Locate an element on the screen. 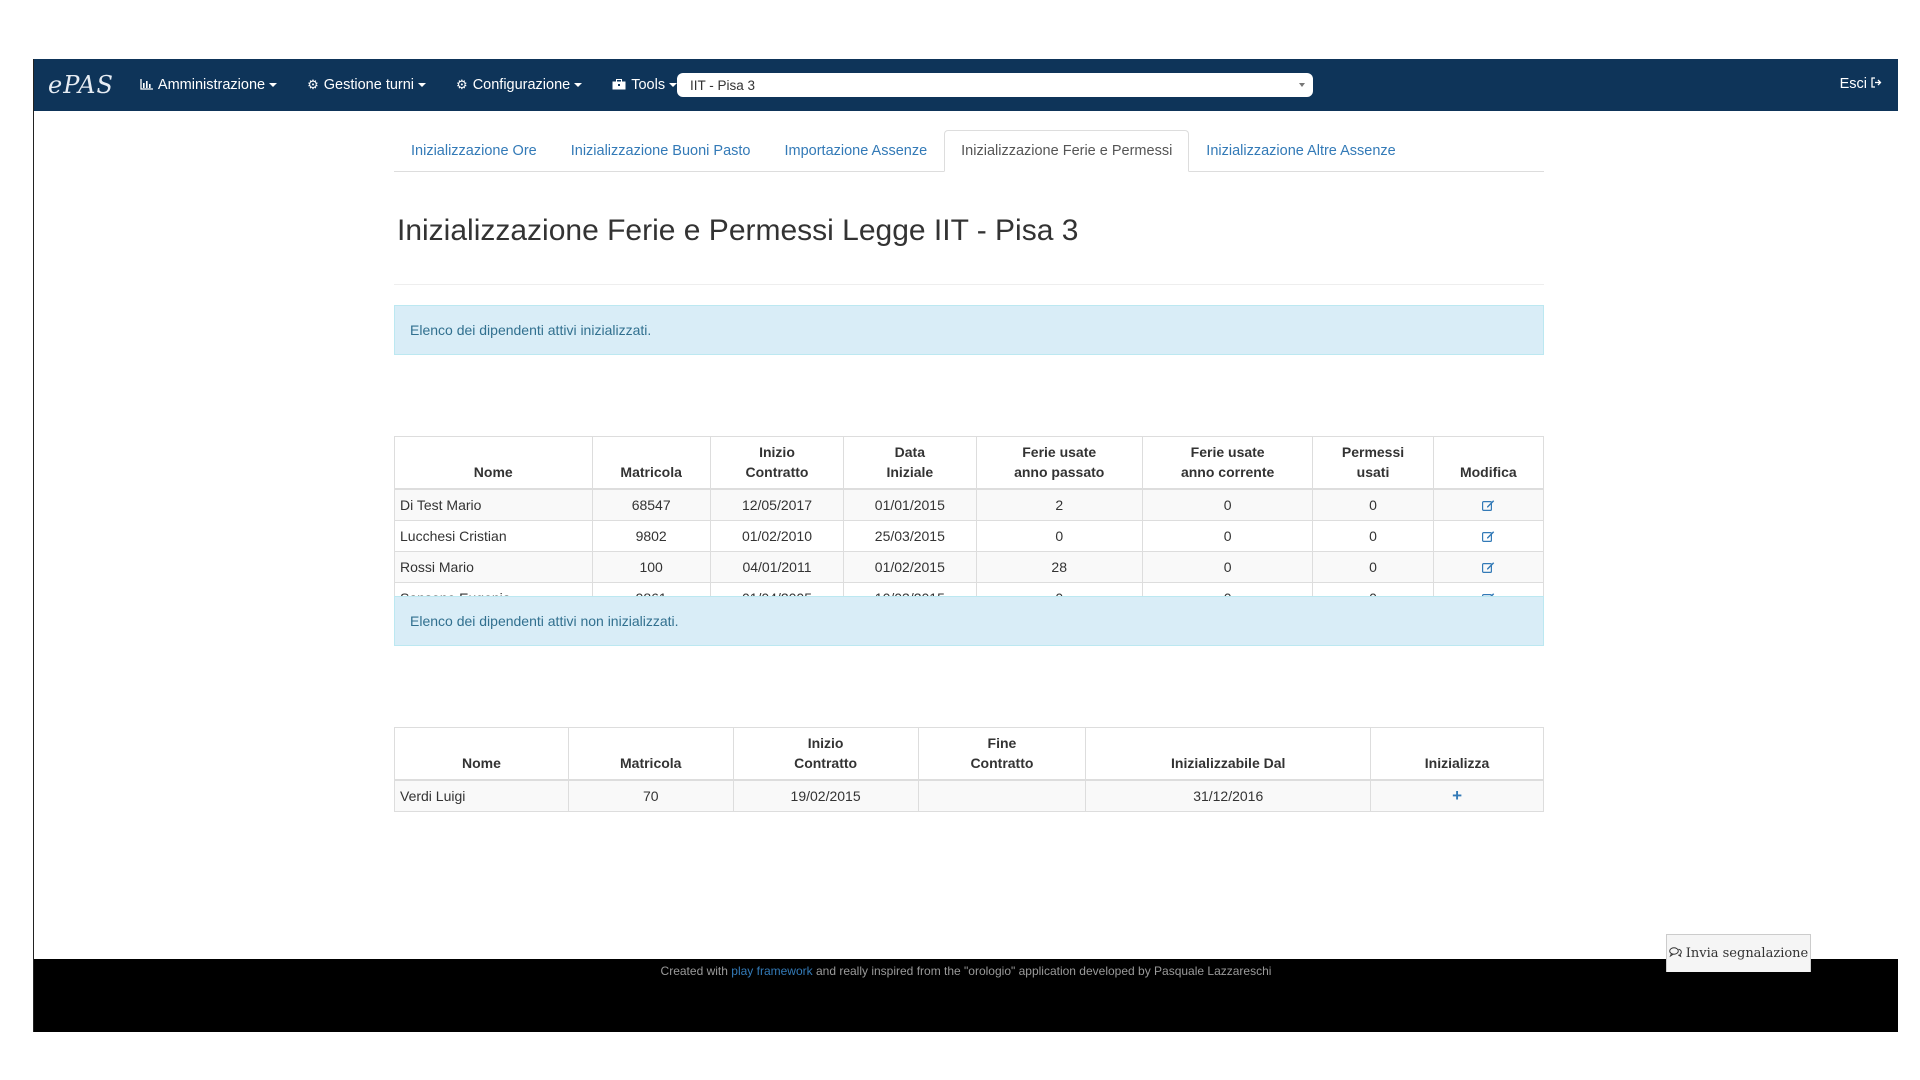  send-report-label: Invia segnalazione is located at coordinates (1747, 953).